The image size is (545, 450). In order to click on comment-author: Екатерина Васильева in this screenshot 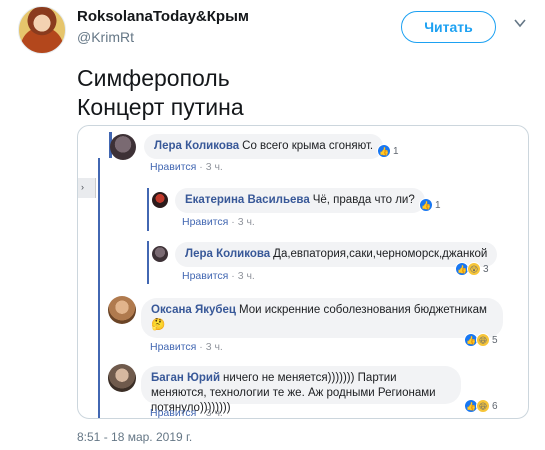, I will do `click(247, 200)`.